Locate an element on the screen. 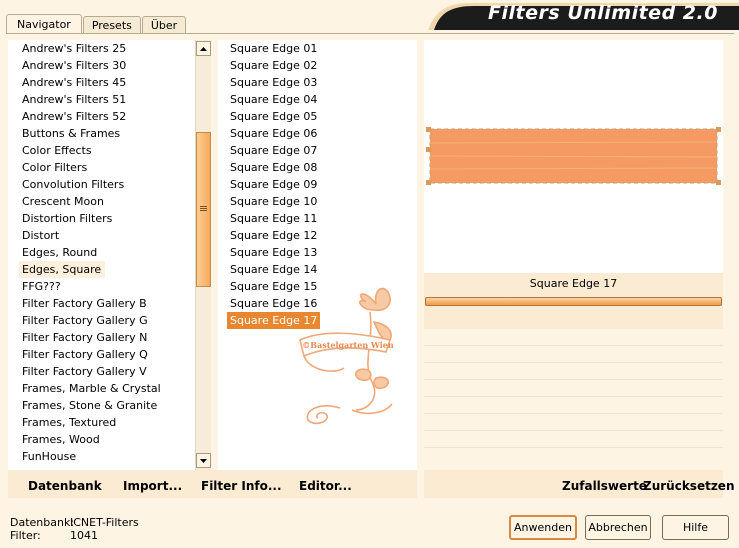 Image resolution: width=739 pixels, height=548 pixels. reset-link: Zurücksetzen is located at coordinates (688, 486).